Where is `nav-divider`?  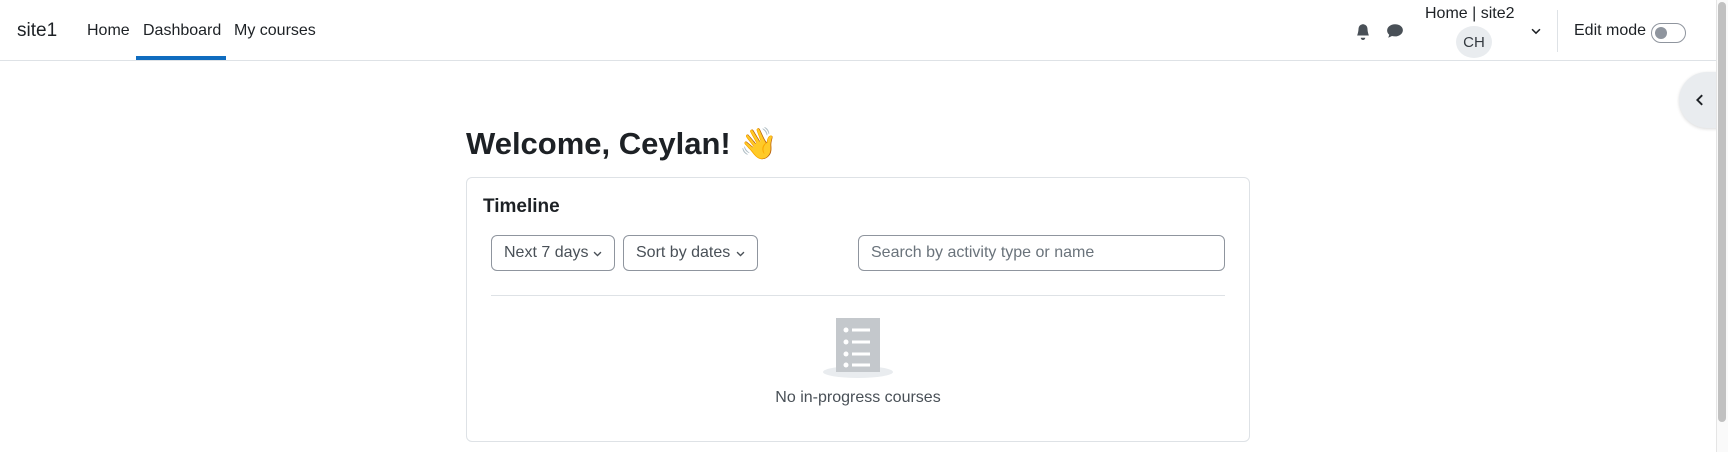
nav-divider is located at coordinates (1557, 31).